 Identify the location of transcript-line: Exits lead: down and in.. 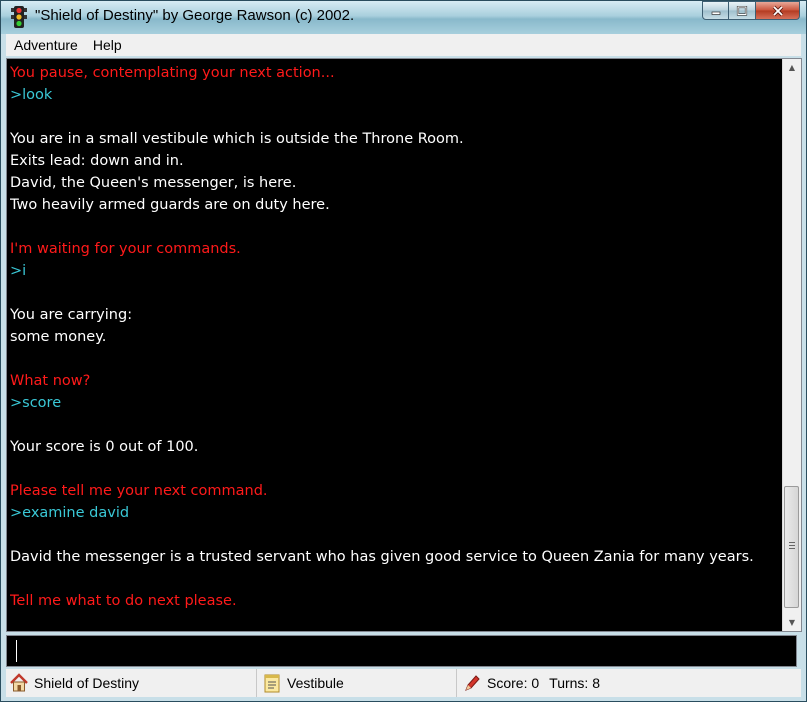
(97, 161).